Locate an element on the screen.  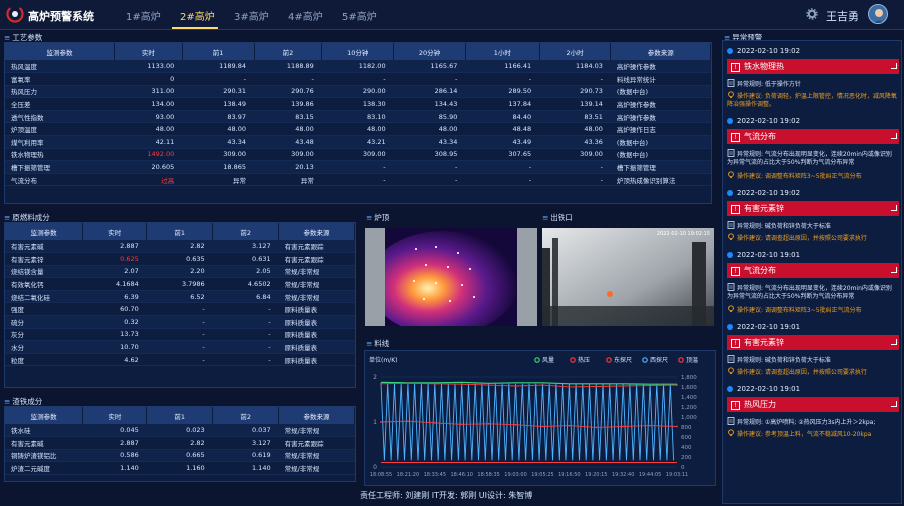
table-header-row: 监测参数 实时 前1 前2 10分钟 20分钟 1小时 2小时 参数来源 is located at coordinates (358, 51).